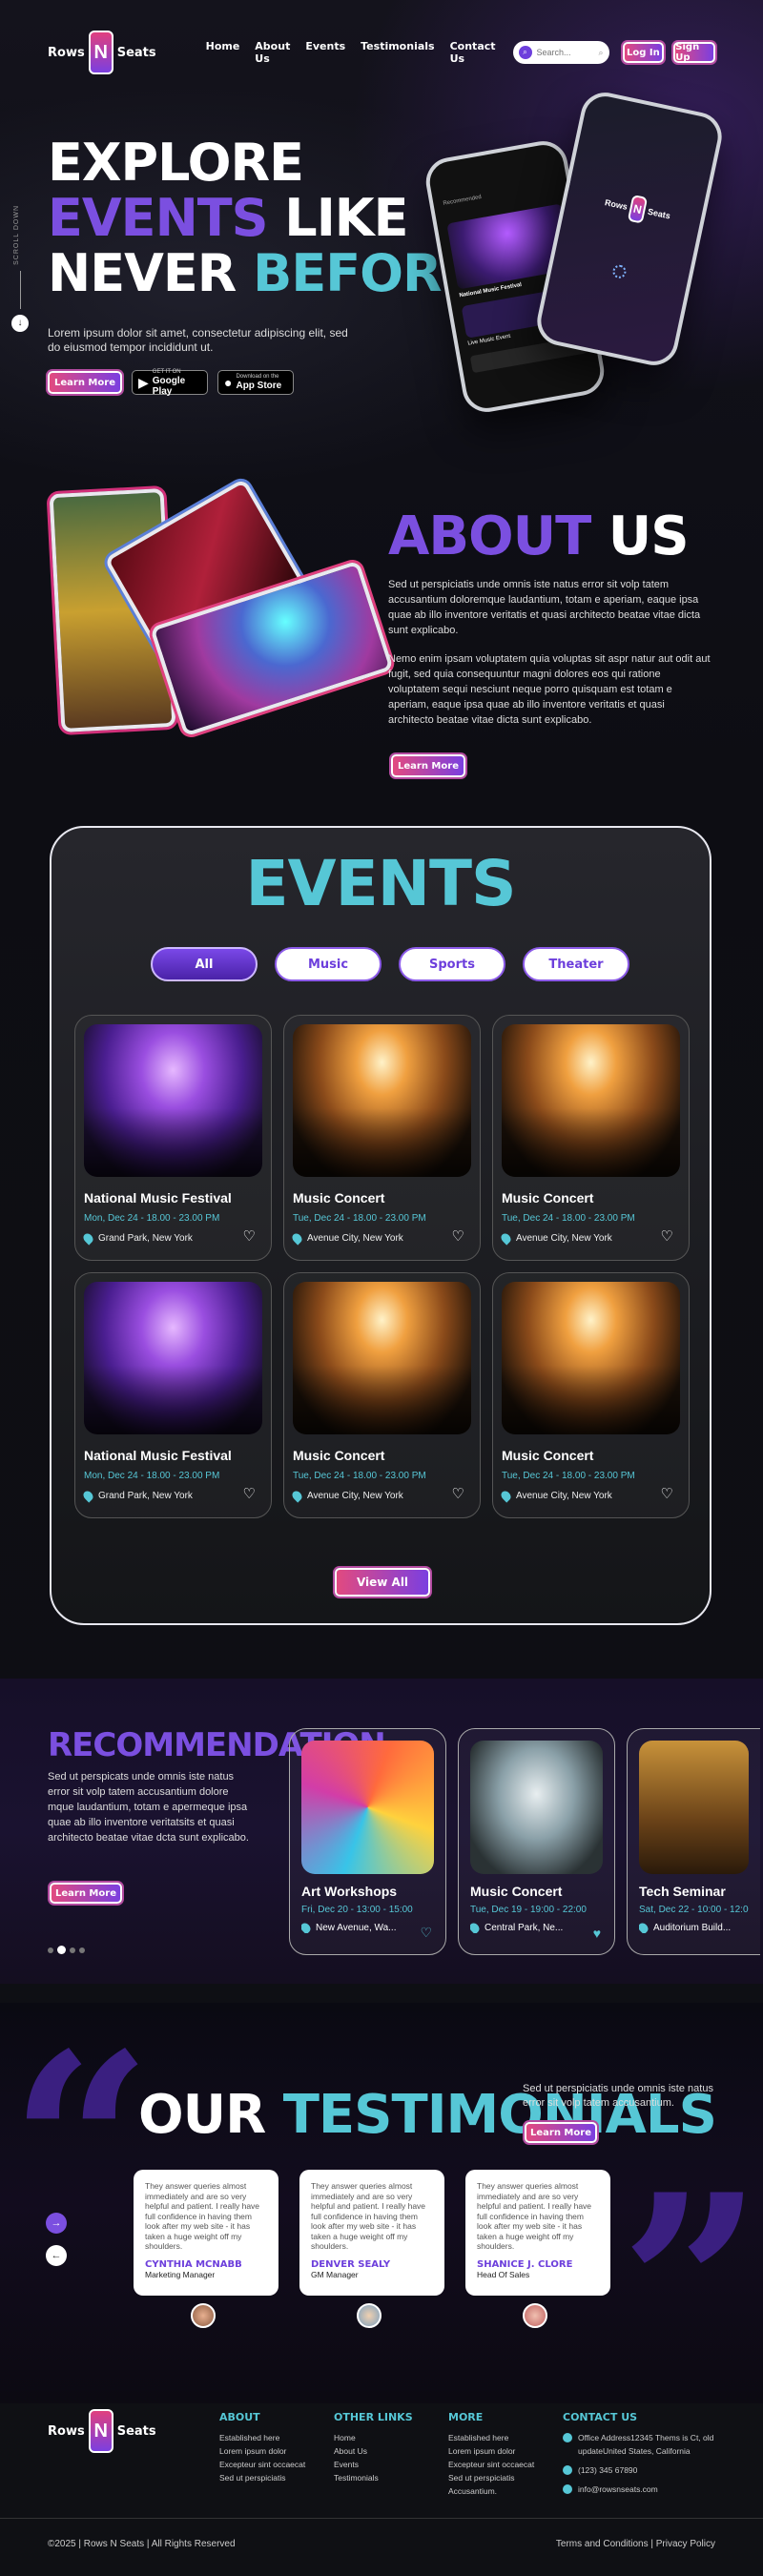 This screenshot has width=763, height=2576. What do you see at coordinates (643, 52) in the screenshot?
I see `login-button: Log In` at bounding box center [643, 52].